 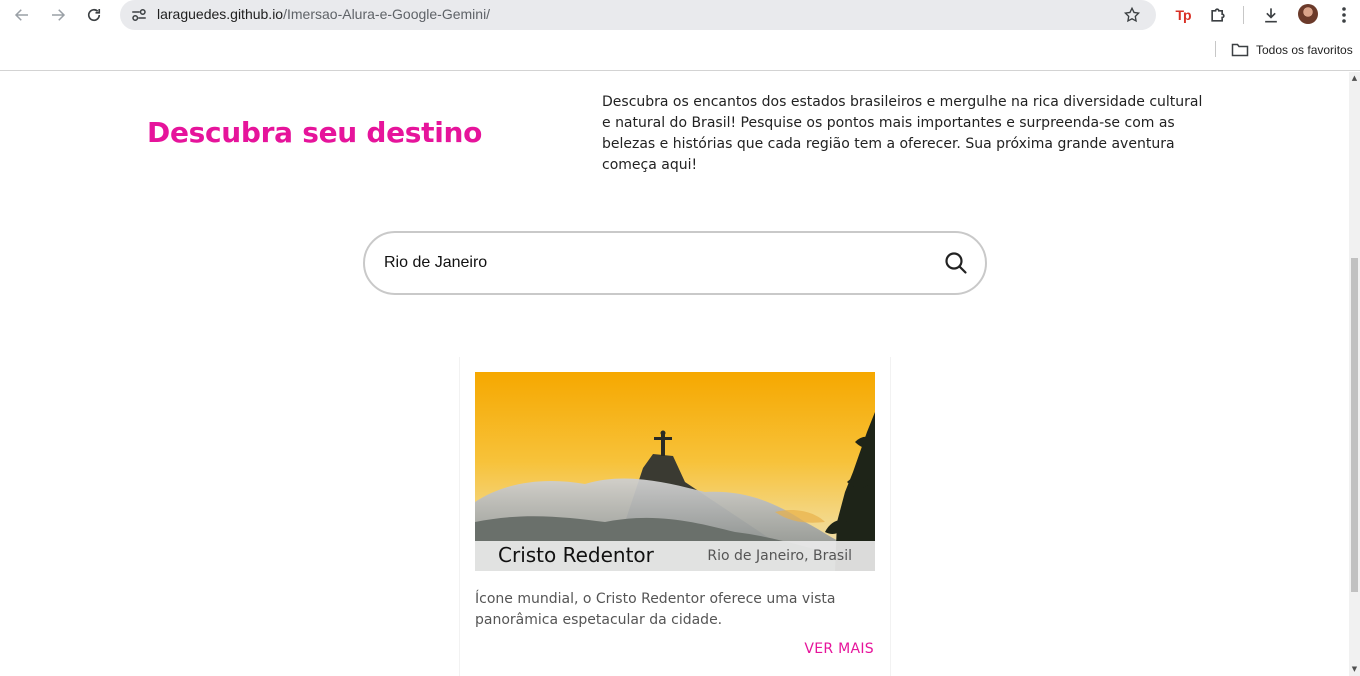 What do you see at coordinates (1243, 15) in the screenshot?
I see `toolbar-divider` at bounding box center [1243, 15].